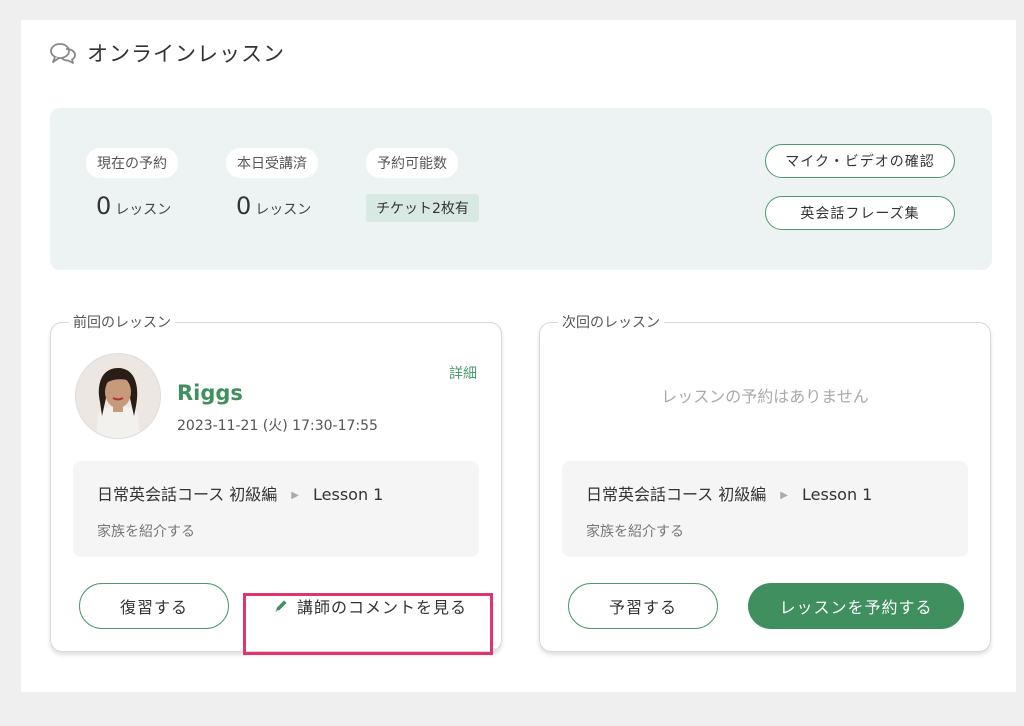 The image size is (1024, 726). Describe the element at coordinates (422, 208) in the screenshot. I see `ticket-badge: チケット2枚有` at that location.